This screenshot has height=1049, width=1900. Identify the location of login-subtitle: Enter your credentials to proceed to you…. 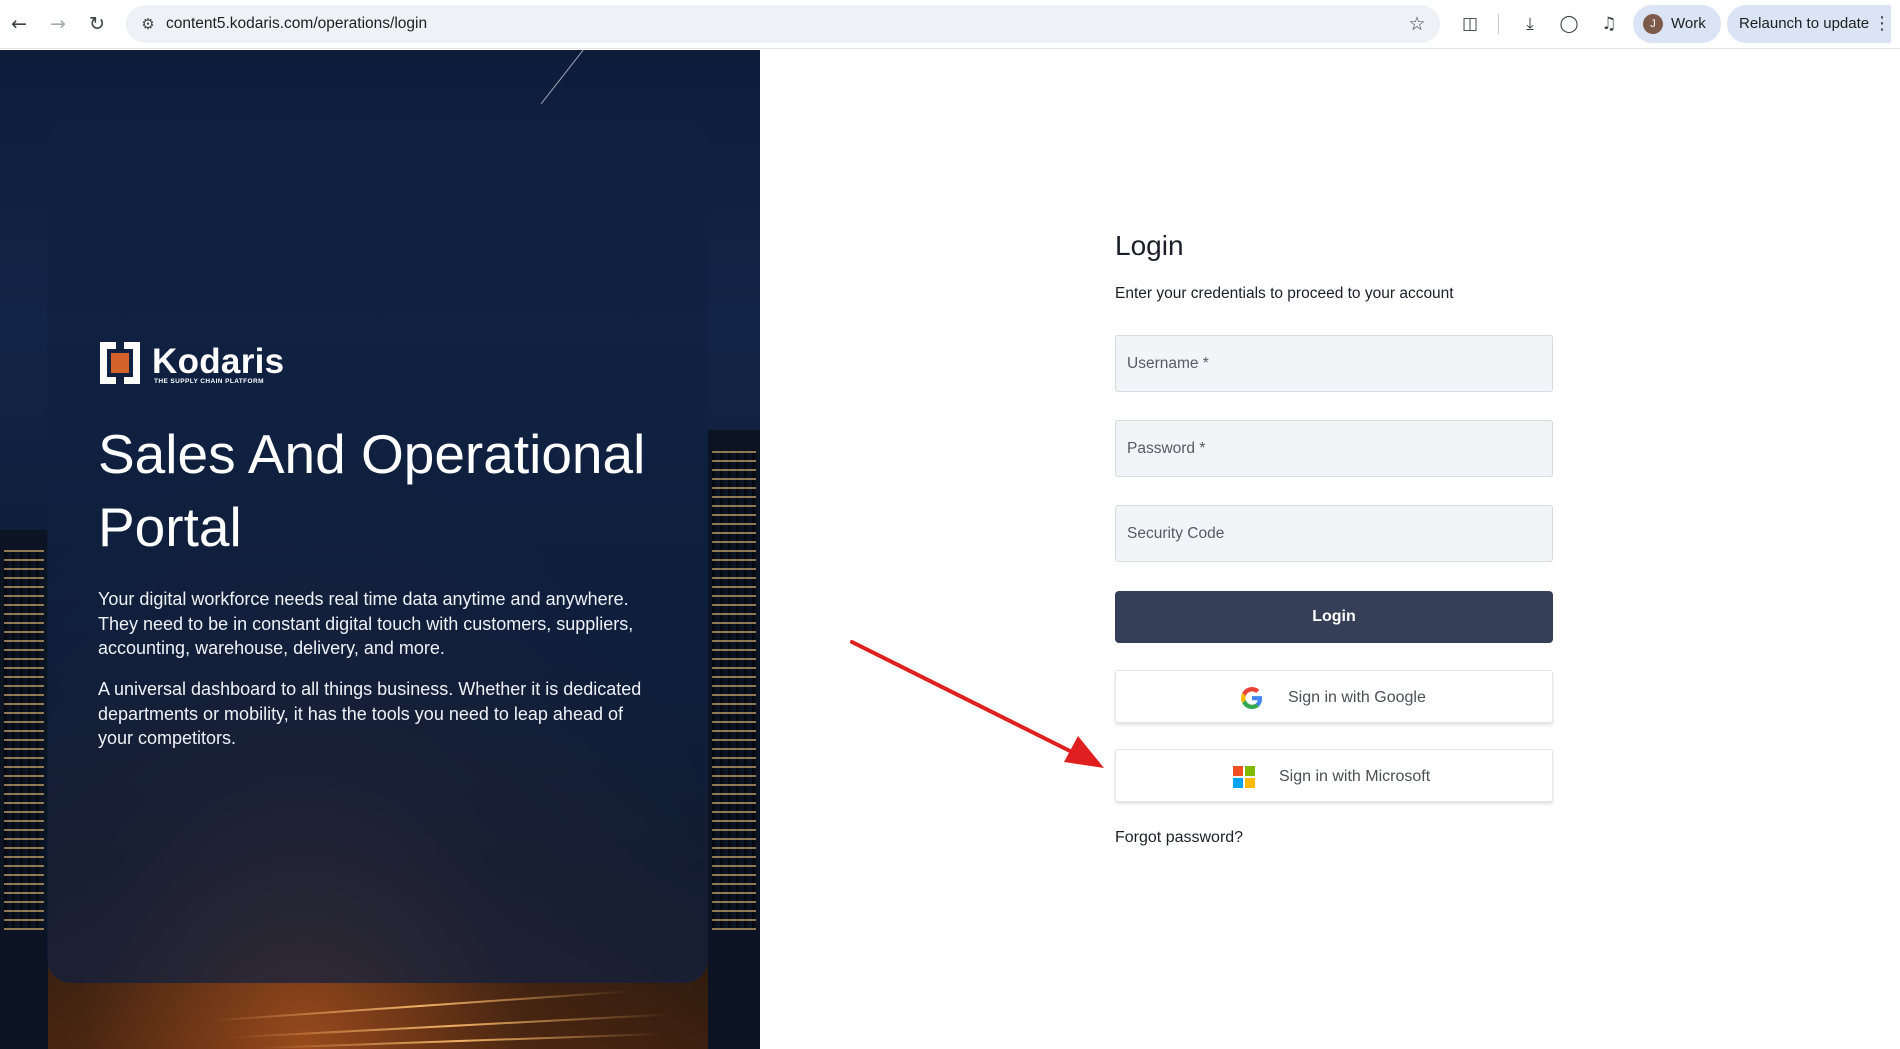
(1284, 293).